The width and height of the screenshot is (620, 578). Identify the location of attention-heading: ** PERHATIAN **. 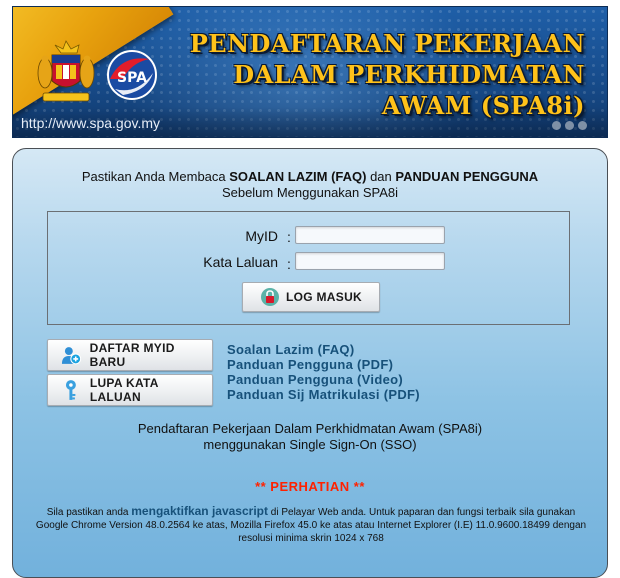
(310, 486).